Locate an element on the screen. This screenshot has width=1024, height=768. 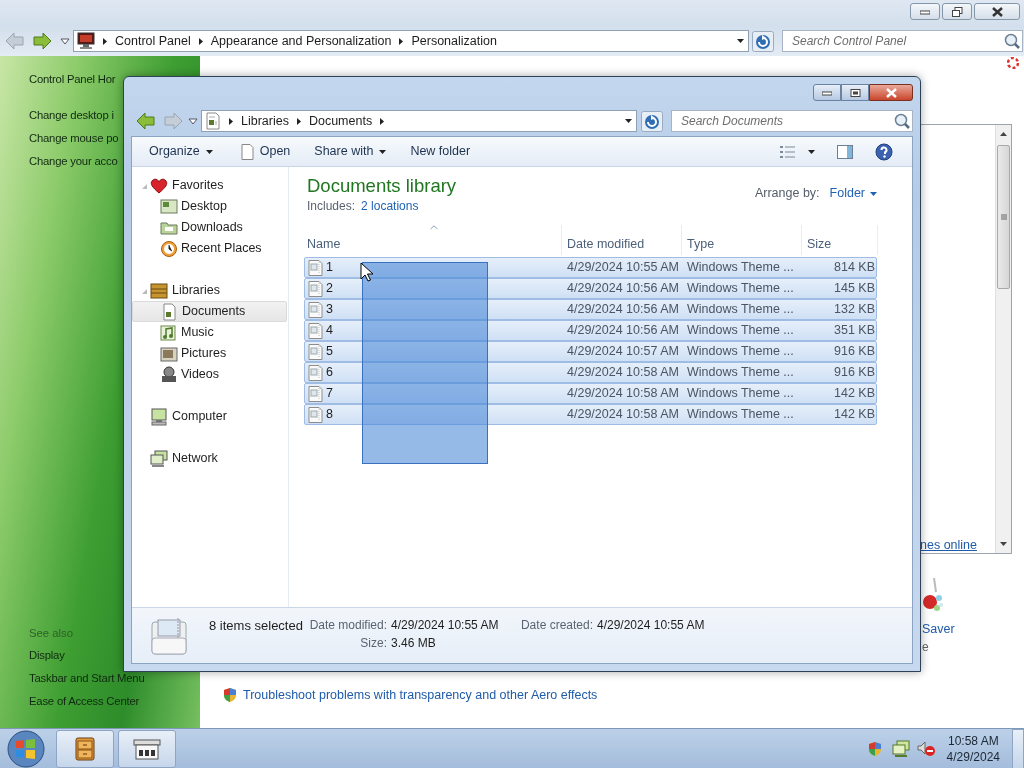
file-row: 8 4/29/2024 10:58 AM Windows Theme ... 142 KB is located at coordinates (590, 415).